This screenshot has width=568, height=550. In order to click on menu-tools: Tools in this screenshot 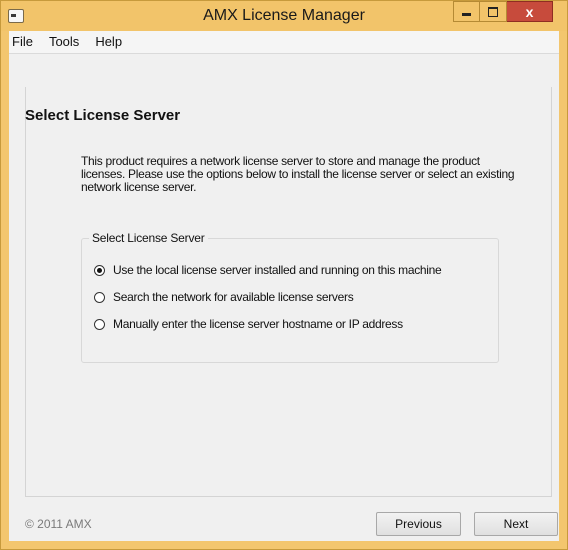, I will do `click(64, 42)`.